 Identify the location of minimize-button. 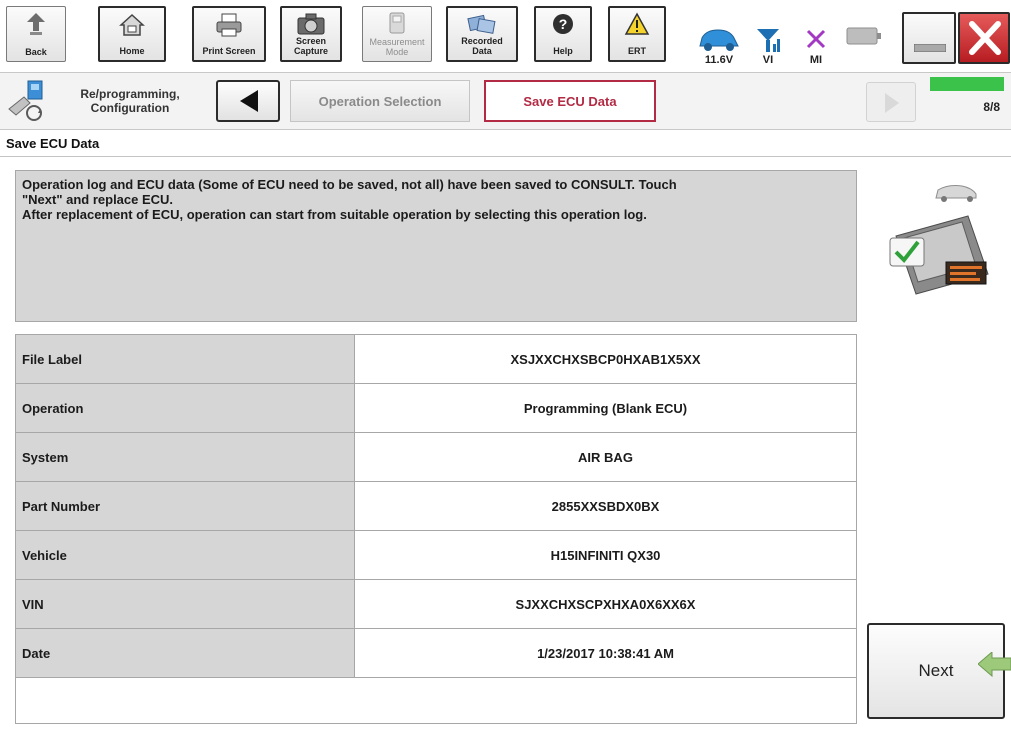
(929, 38).